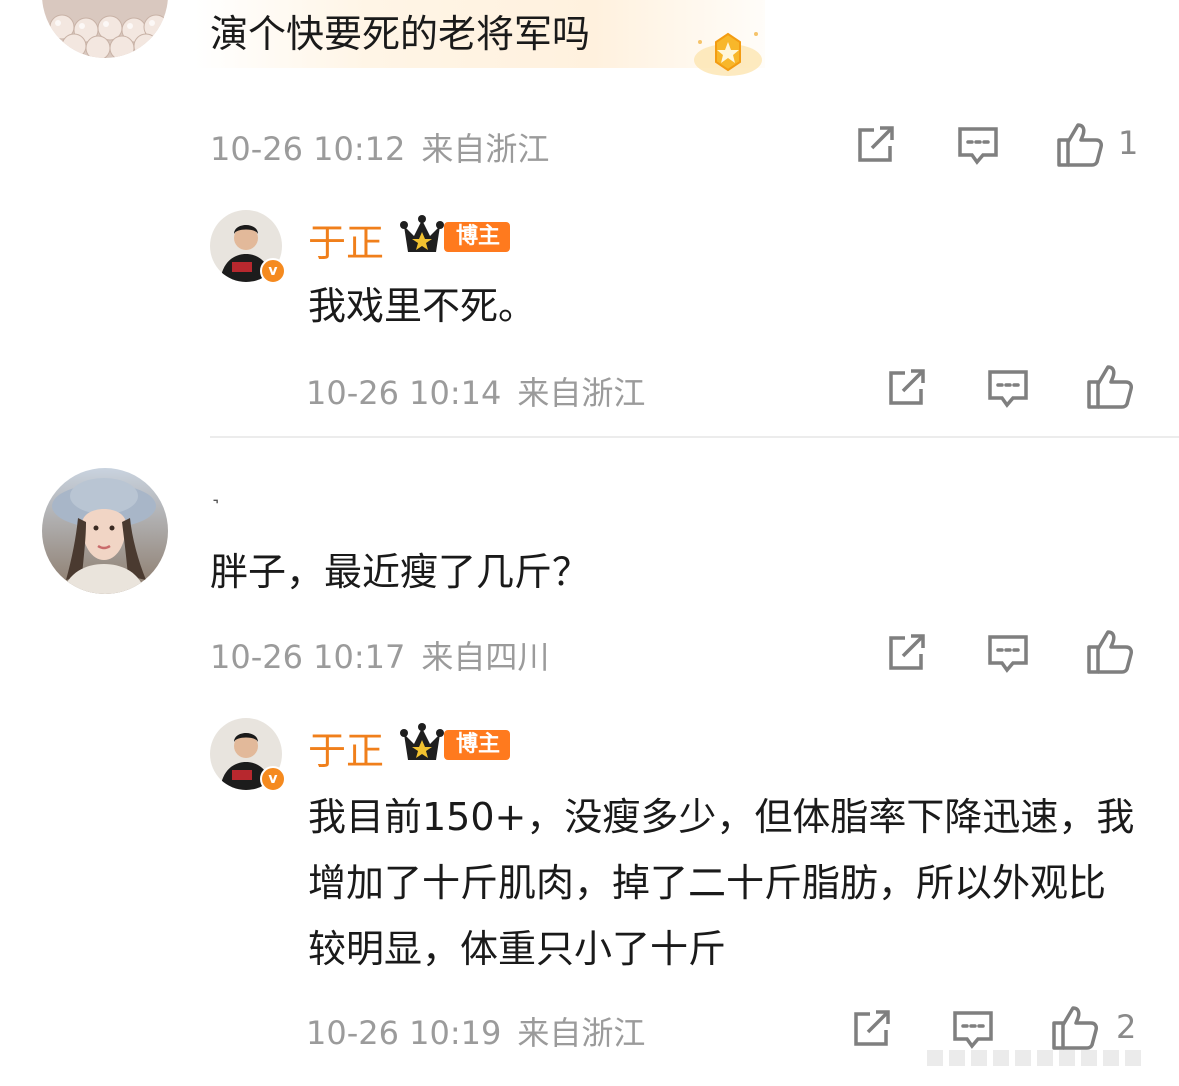 The image size is (1179, 1086). I want to click on comment-text: 演个快要死的老将军吗, so click(400, 34).